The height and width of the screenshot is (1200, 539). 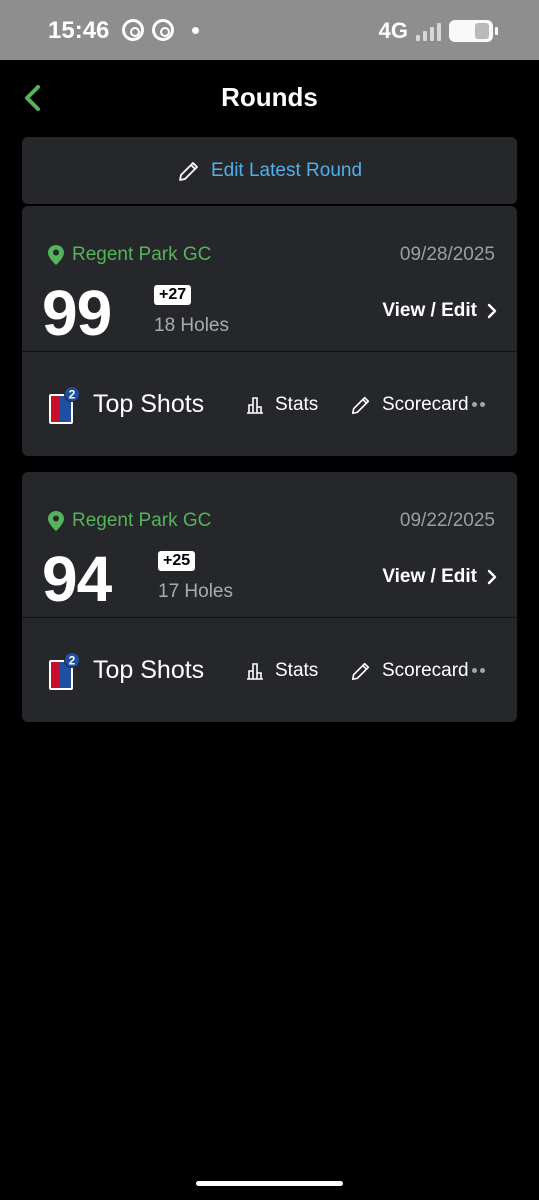 I want to click on holes-played: 18 Holes, so click(x=191, y=325).